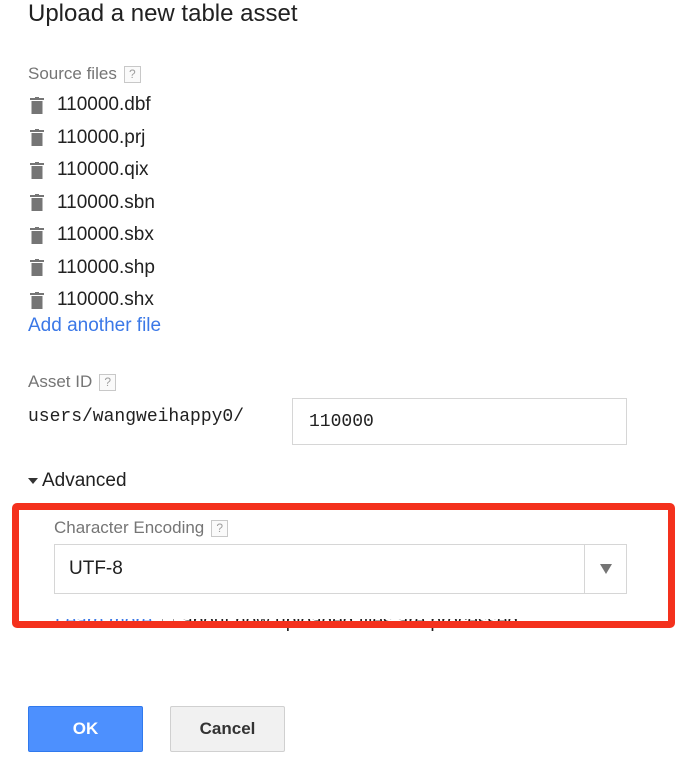 The image size is (681, 757). What do you see at coordinates (459, 421) in the screenshot?
I see `asset-id-input` at bounding box center [459, 421].